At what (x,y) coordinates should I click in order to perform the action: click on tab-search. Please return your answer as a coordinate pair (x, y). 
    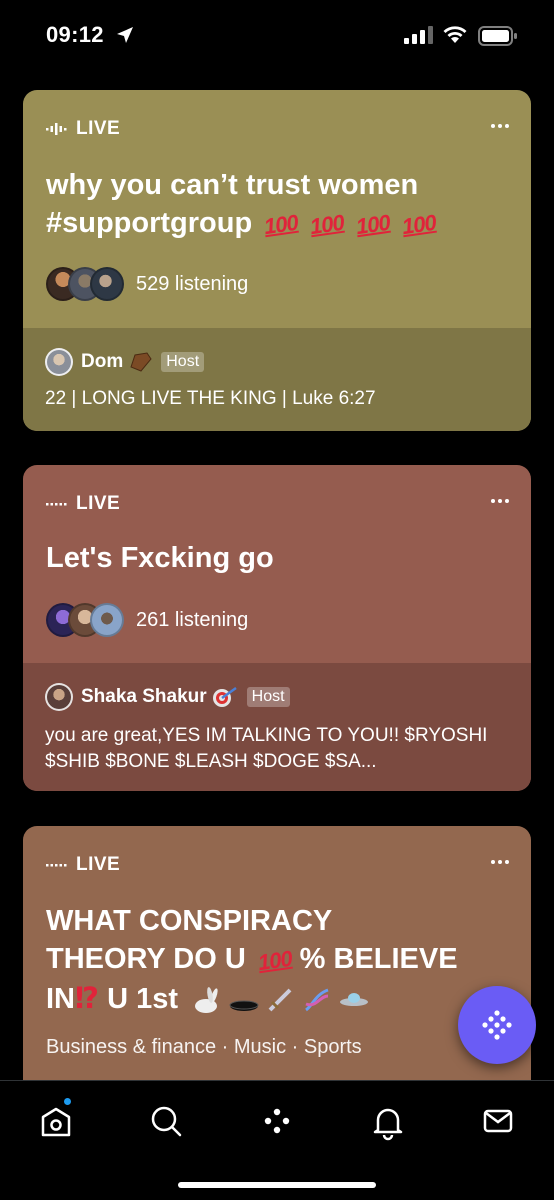
    Looking at the image, I should click on (166, 1121).